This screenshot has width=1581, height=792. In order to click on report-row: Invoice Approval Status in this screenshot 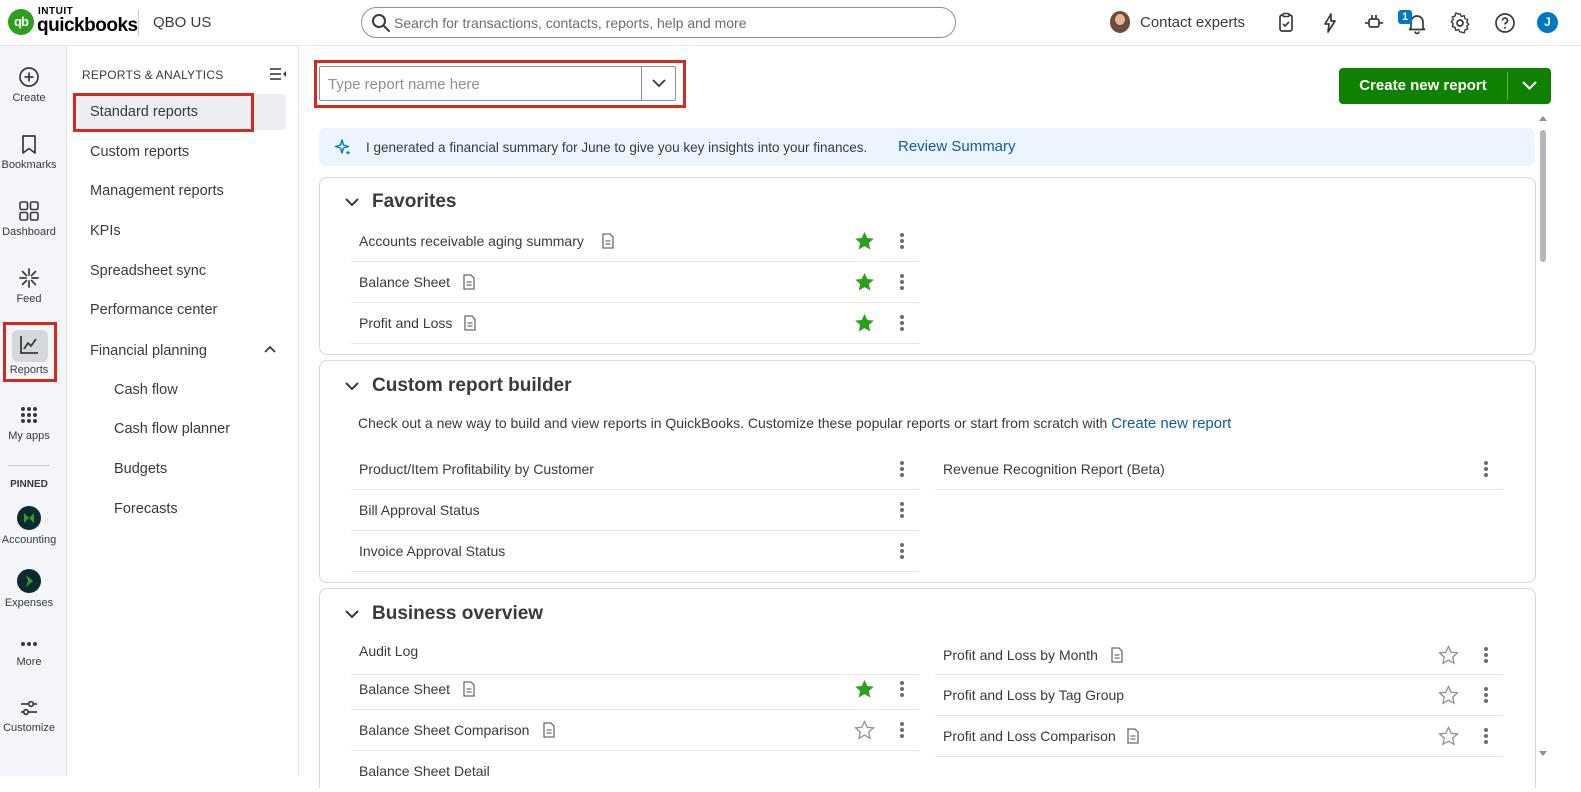, I will do `click(635, 551)`.